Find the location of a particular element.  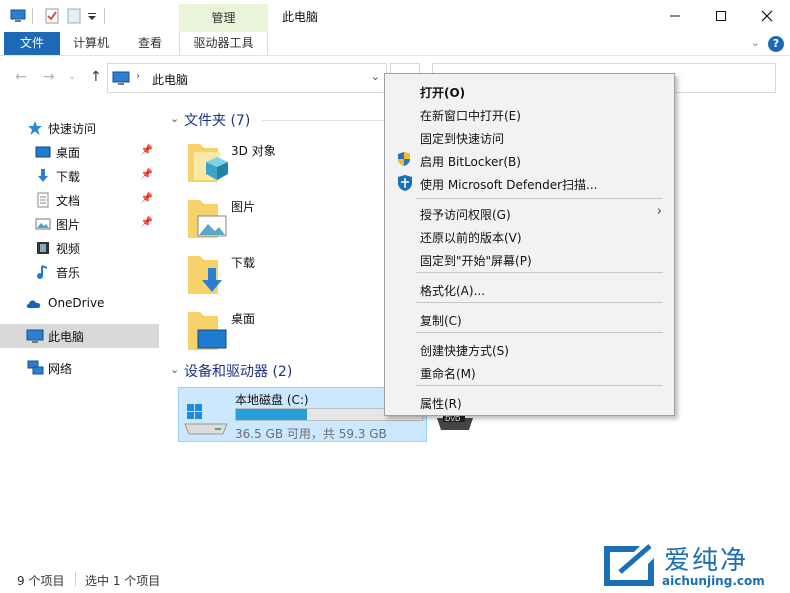

sidebar-item-quick-access: 快速访问 is located at coordinates (79, 128).